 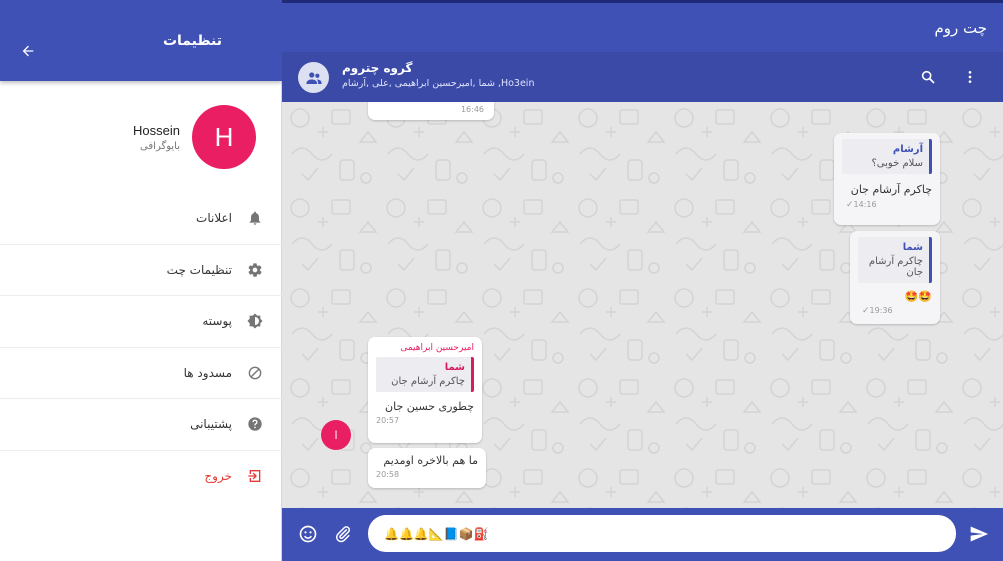 What do you see at coordinates (881, 310) in the screenshot?
I see `message-time: 19:36` at bounding box center [881, 310].